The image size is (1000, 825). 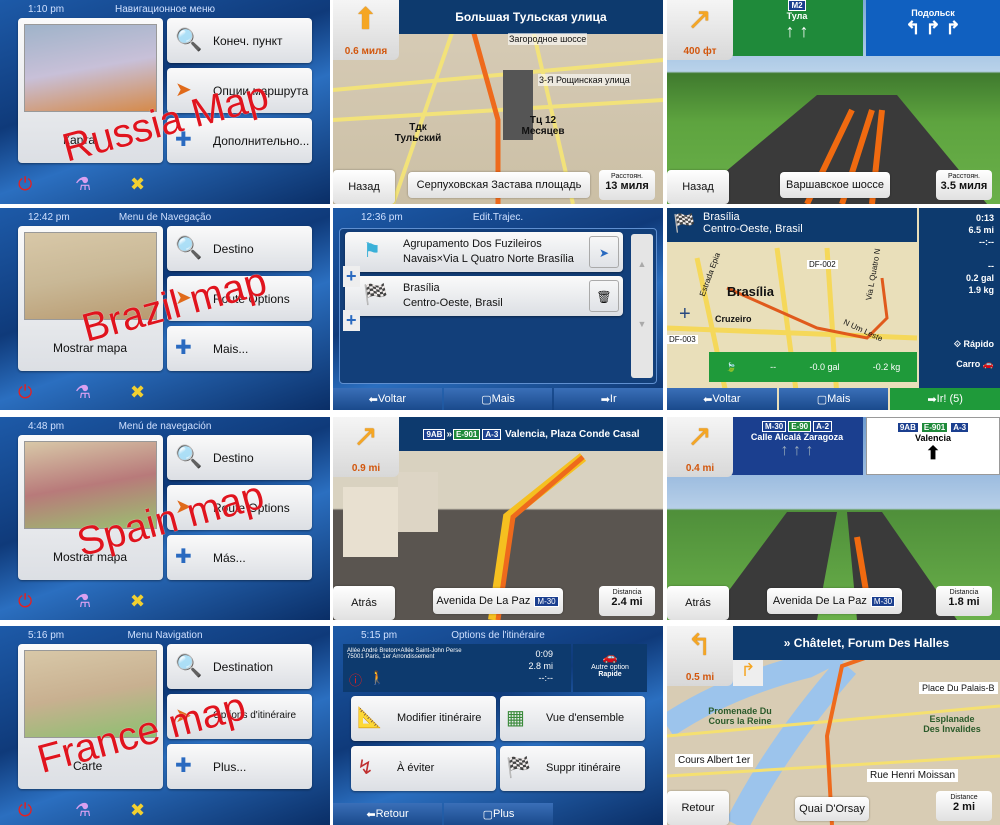 I want to click on distance-value: 3.5 миля, so click(x=964, y=186).